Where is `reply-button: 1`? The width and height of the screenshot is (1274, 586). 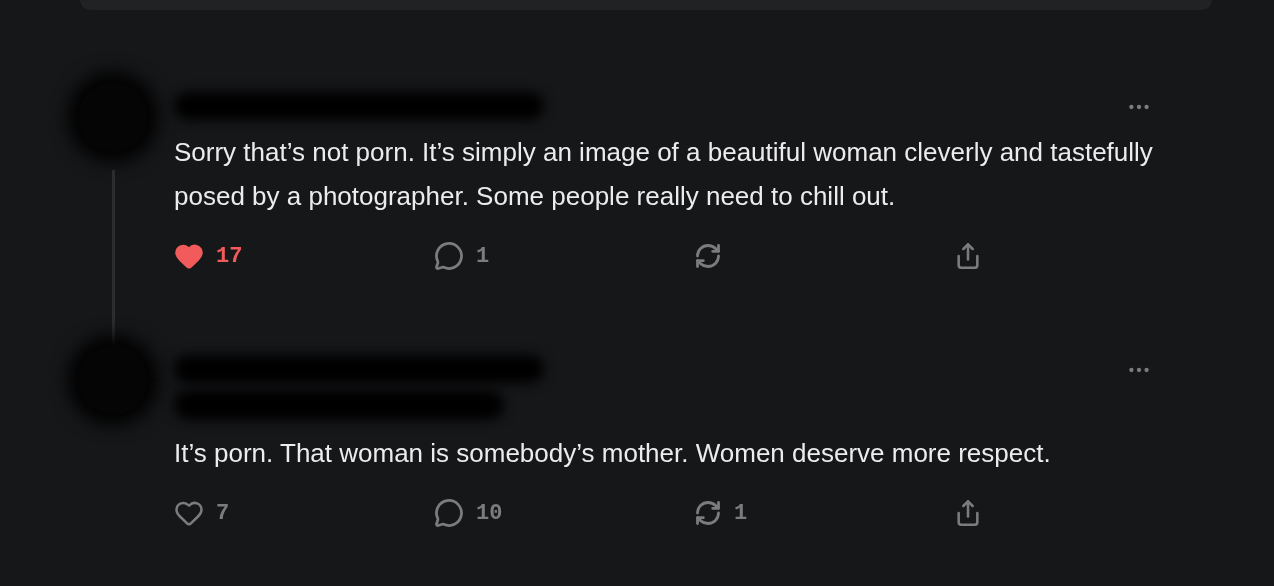 reply-button: 1 is located at coordinates (462, 256).